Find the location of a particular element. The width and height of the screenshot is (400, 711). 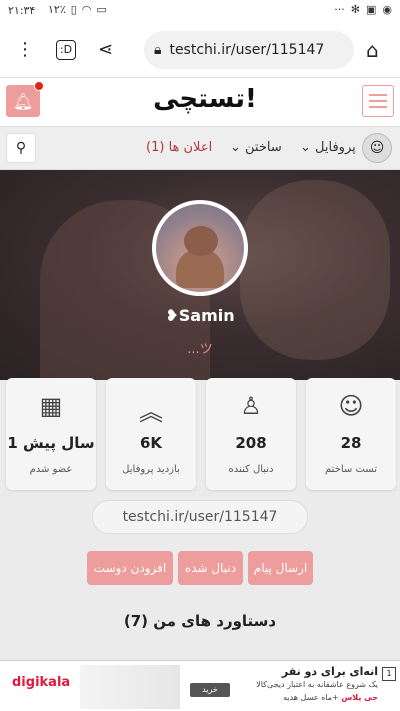

app-icon: ▣ is located at coordinates (371, 9).